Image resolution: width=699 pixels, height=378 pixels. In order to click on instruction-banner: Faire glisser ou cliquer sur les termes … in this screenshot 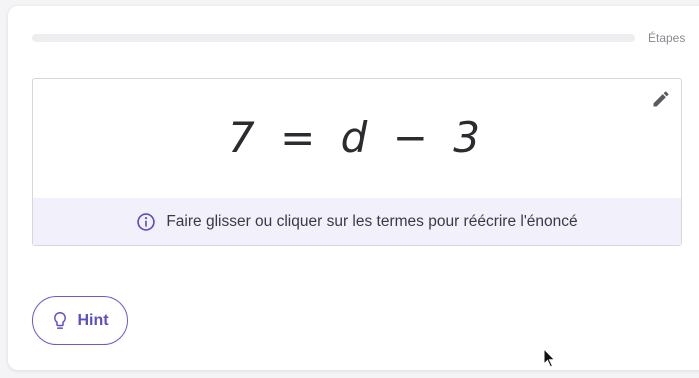, I will do `click(357, 221)`.